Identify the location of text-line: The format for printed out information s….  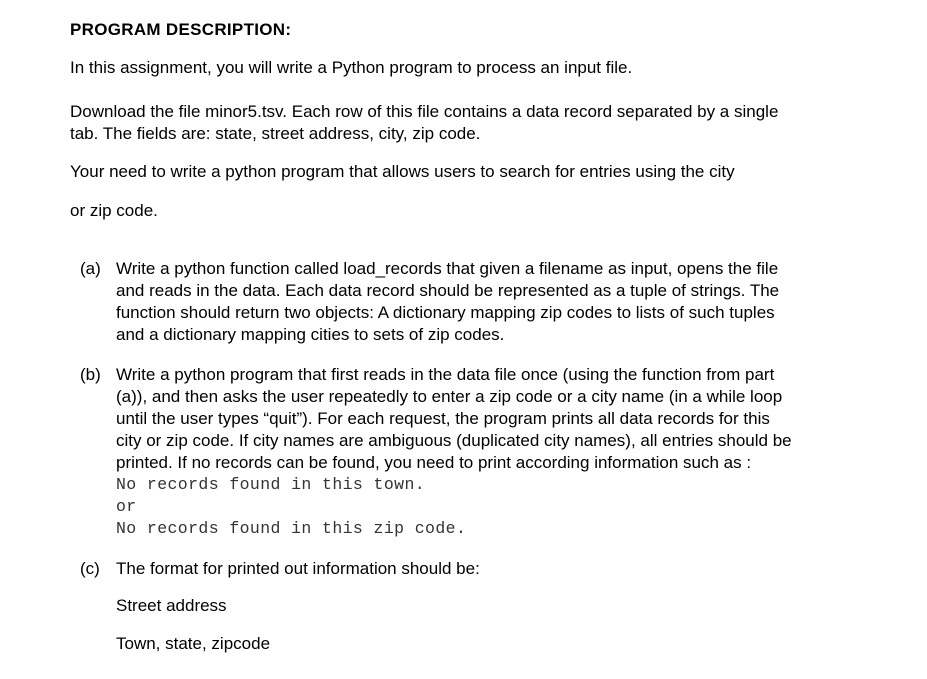
(298, 568).